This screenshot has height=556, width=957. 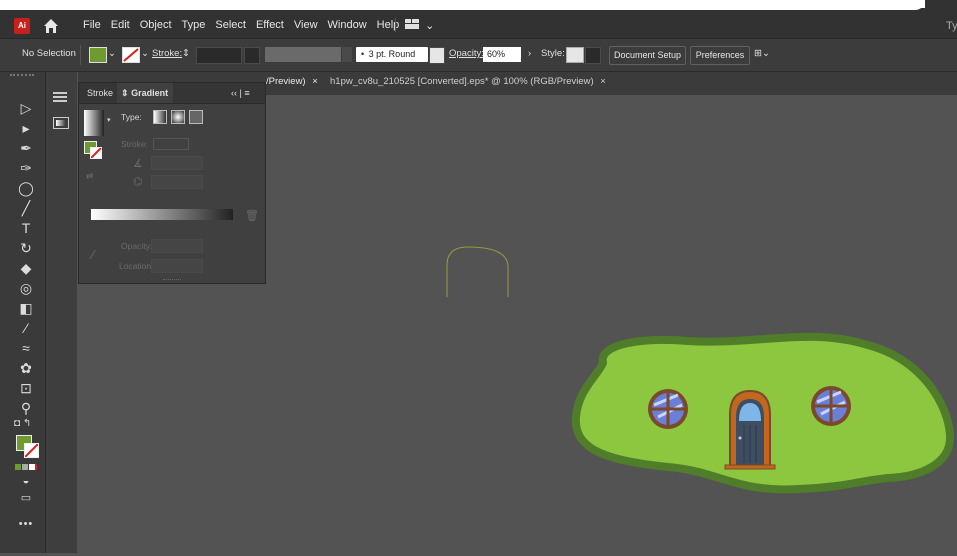 What do you see at coordinates (137, 246) in the screenshot?
I see `opacity-label-dim: Opacity:` at bounding box center [137, 246].